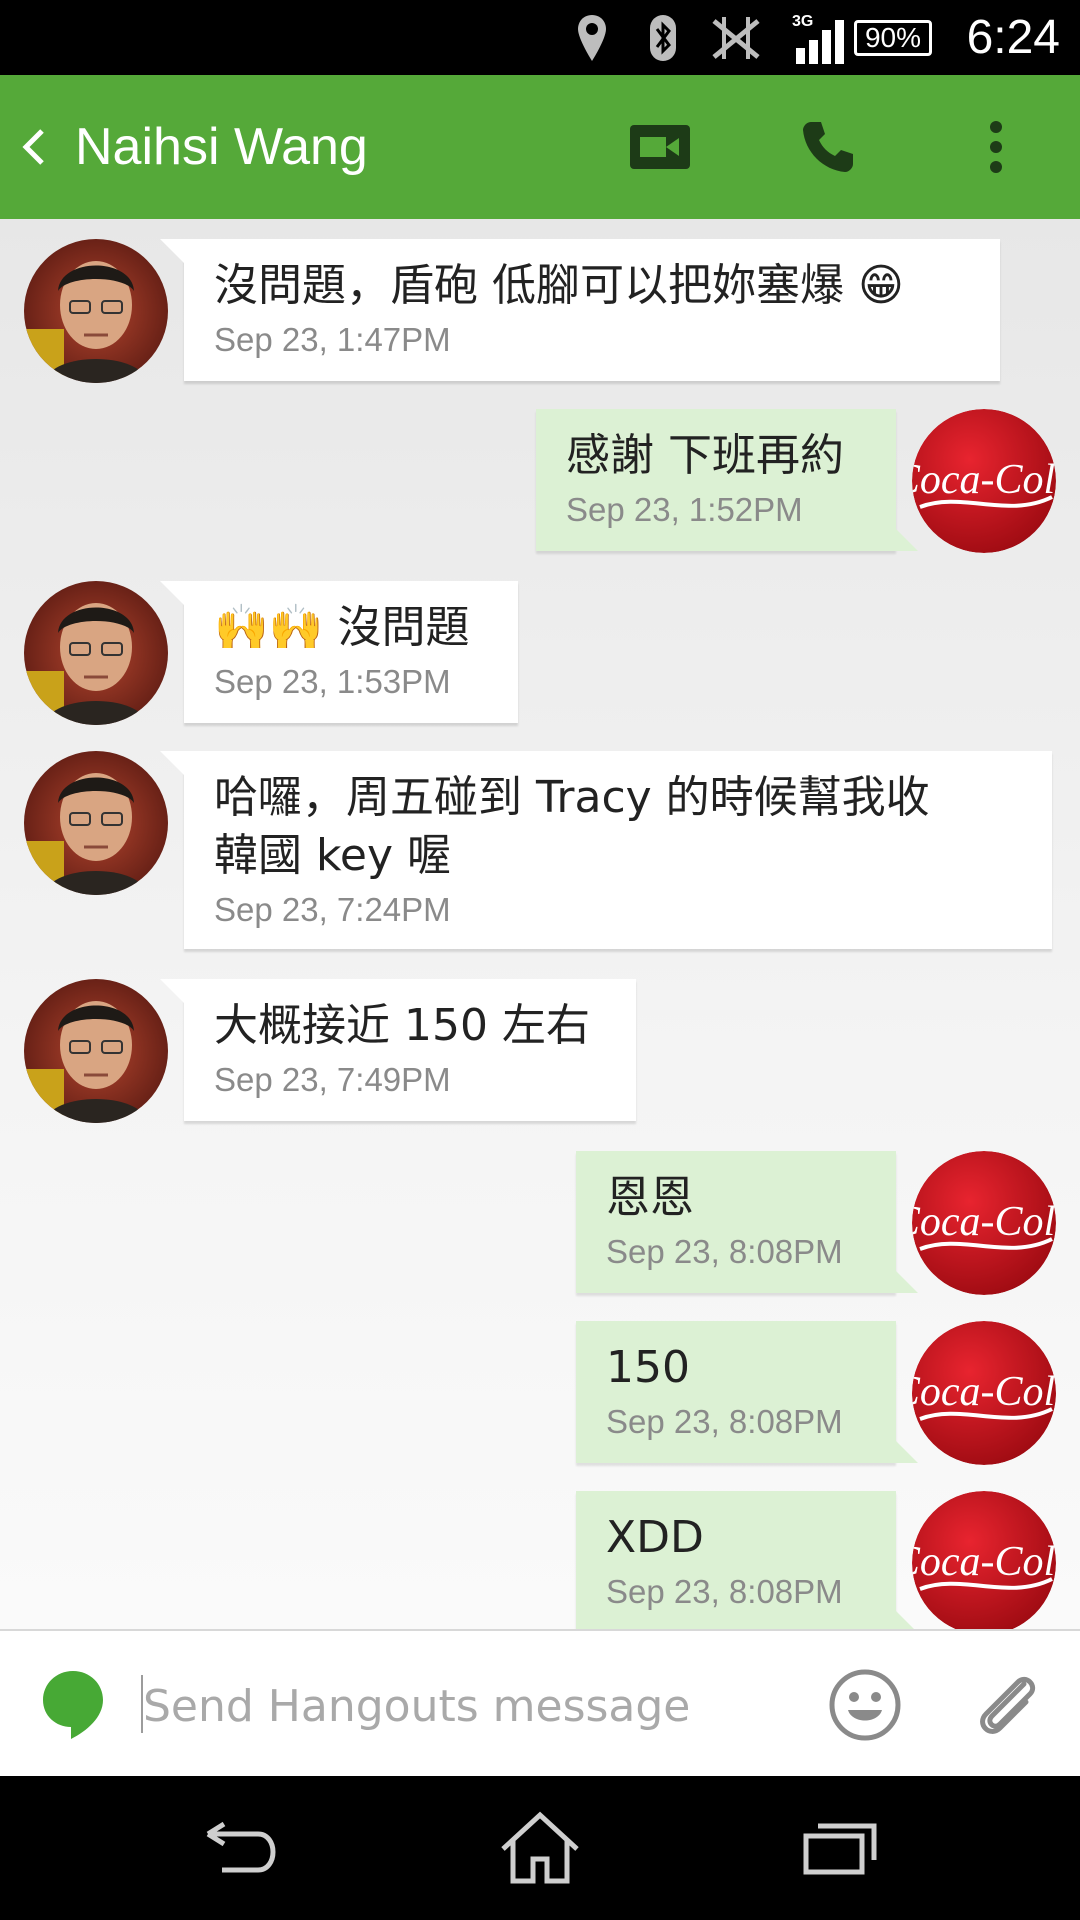 The height and width of the screenshot is (1920, 1080). What do you see at coordinates (572, 826) in the screenshot?
I see `message-text: 哈囉，周五碰到 Tracy 的時候幫我收 韓國 key 喔` at bounding box center [572, 826].